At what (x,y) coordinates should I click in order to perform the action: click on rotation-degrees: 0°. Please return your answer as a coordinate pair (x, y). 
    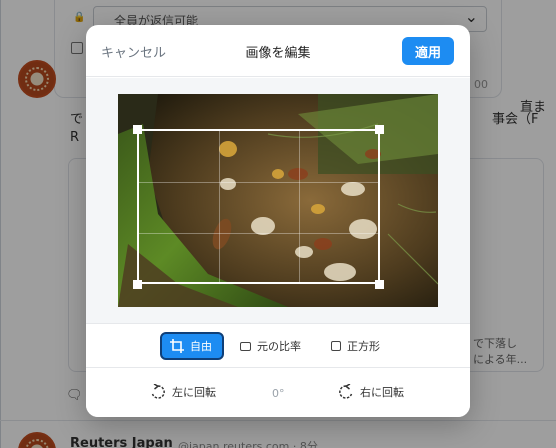
    Looking at the image, I should click on (278, 393).